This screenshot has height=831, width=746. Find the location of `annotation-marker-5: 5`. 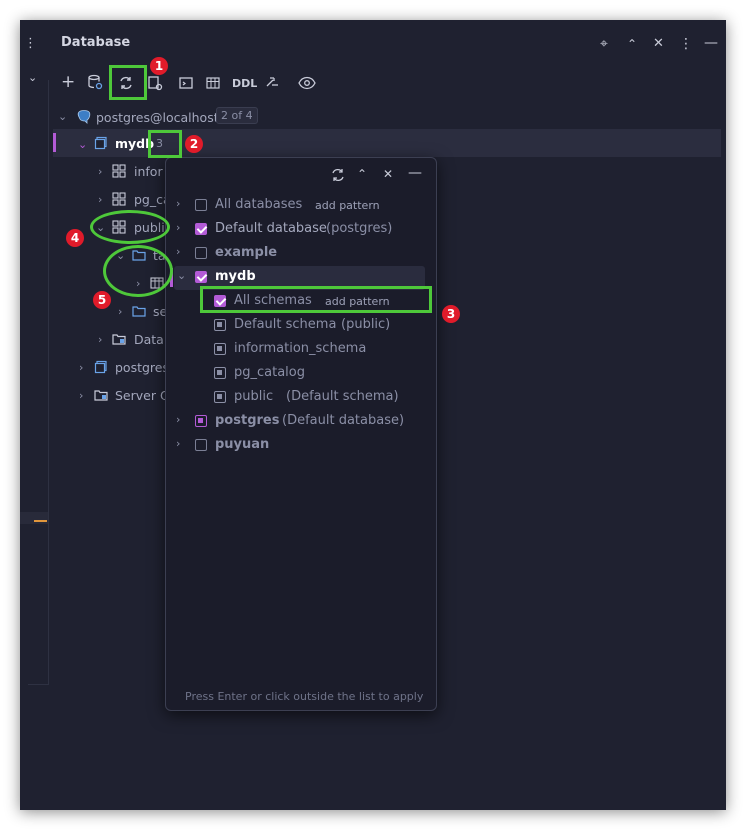

annotation-marker-5: 5 is located at coordinates (102, 300).